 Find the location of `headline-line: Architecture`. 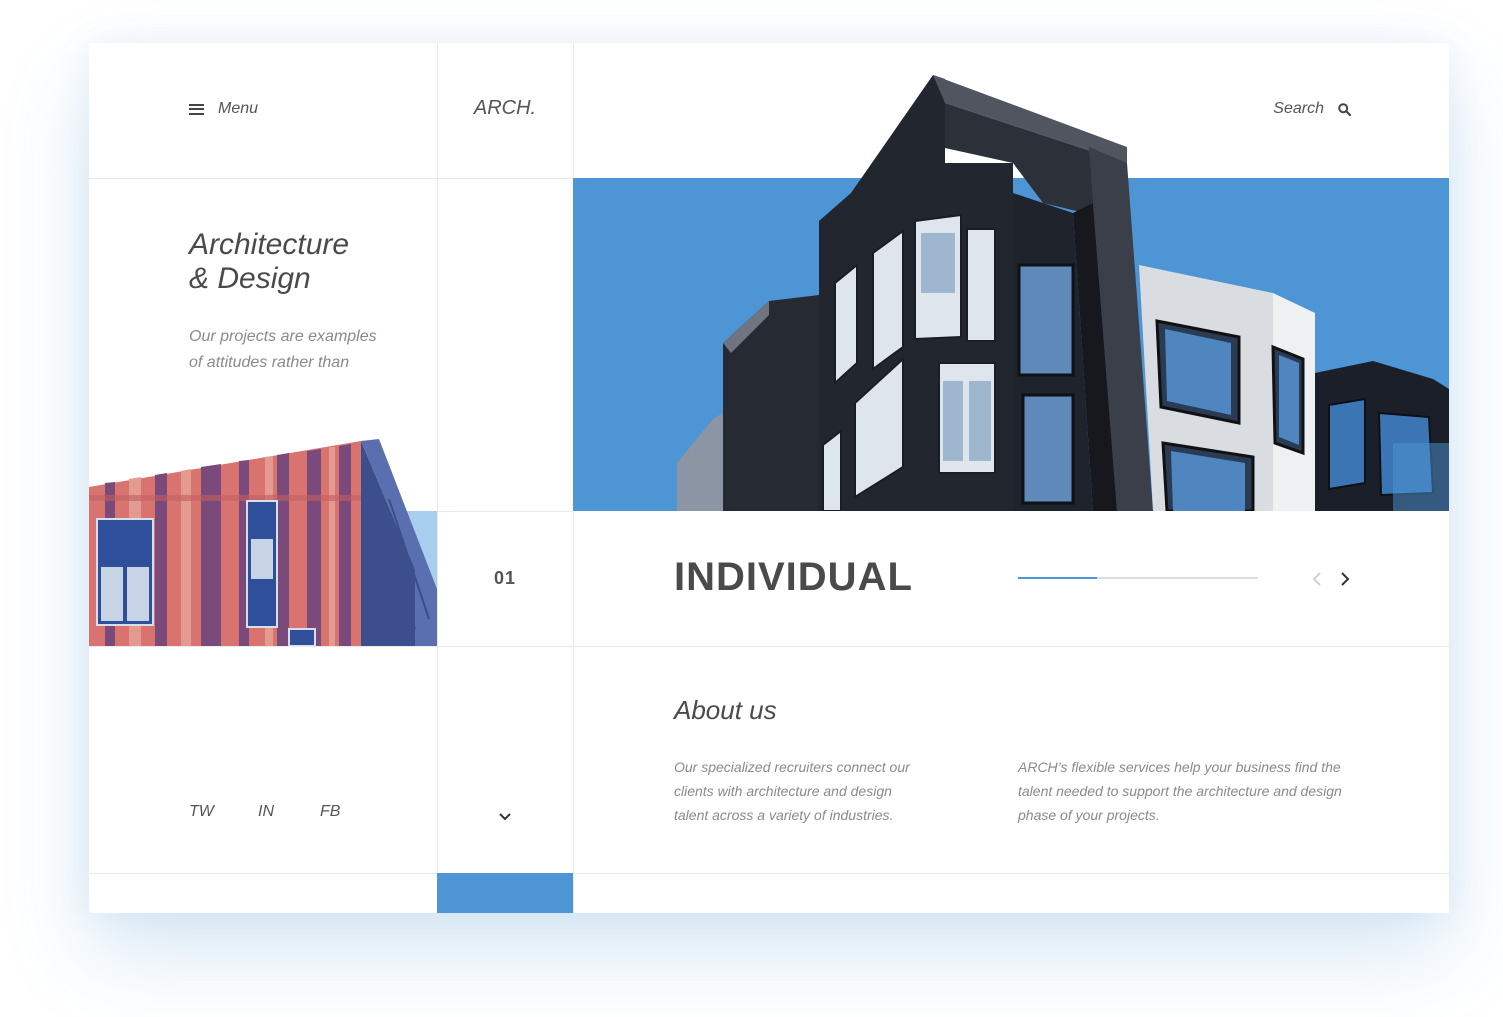

headline-line: Architecture is located at coordinates (269, 244).